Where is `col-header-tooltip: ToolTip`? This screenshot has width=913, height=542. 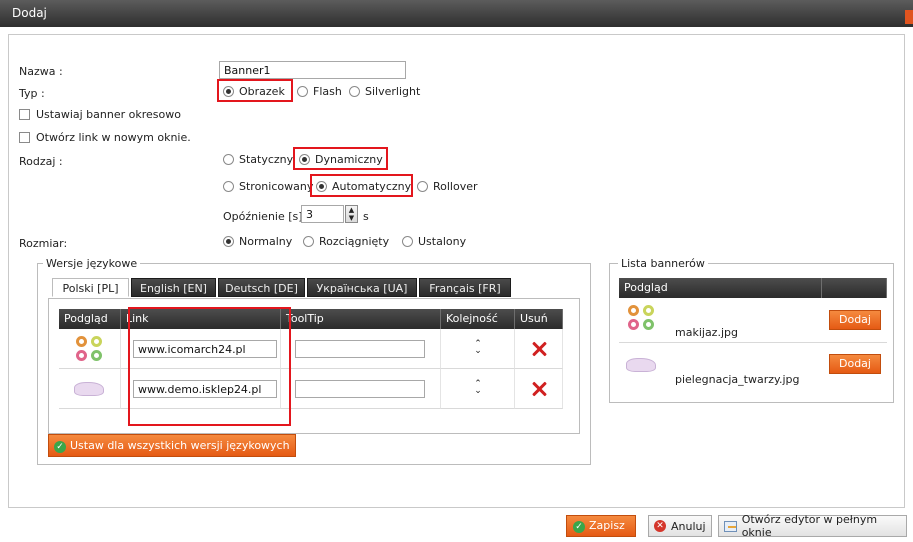 col-header-tooltip: ToolTip is located at coordinates (361, 319).